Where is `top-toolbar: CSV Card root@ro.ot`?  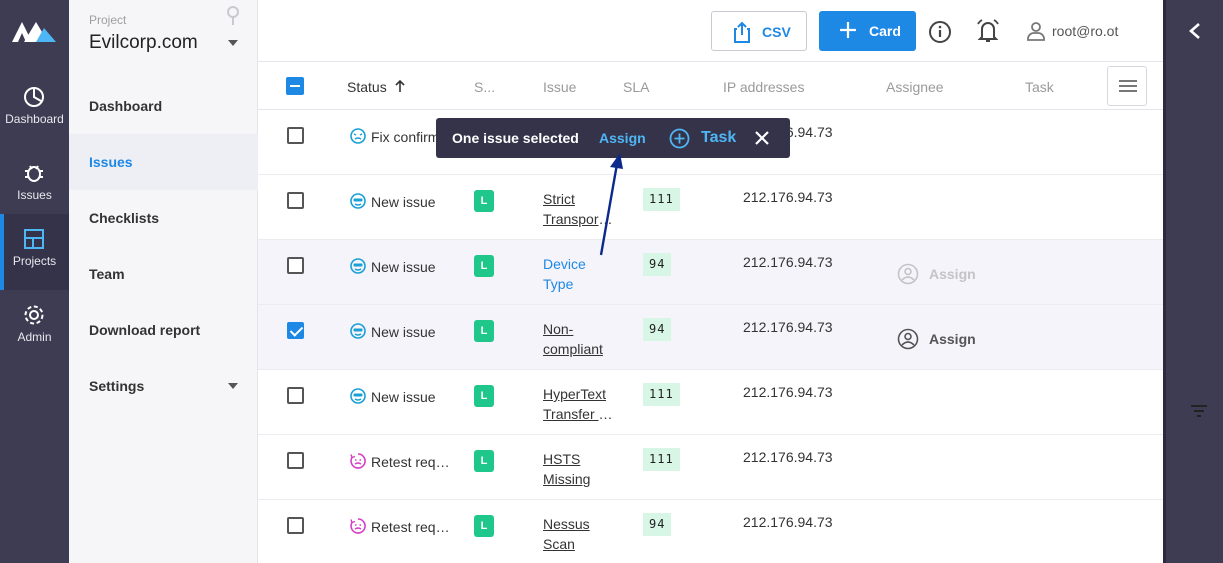
top-toolbar: CSV Card root@ro.ot is located at coordinates (710, 31).